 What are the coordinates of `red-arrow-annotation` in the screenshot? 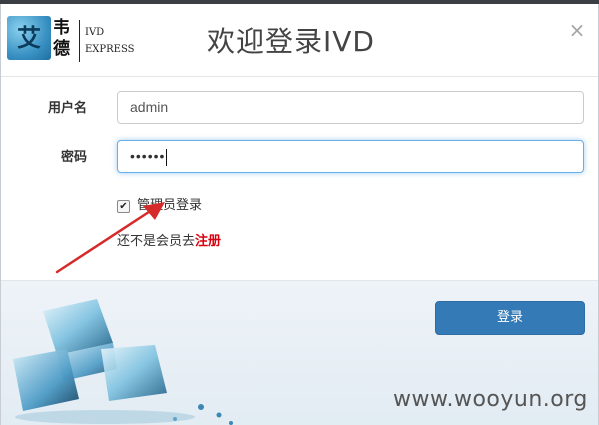 It's located at (110, 238).